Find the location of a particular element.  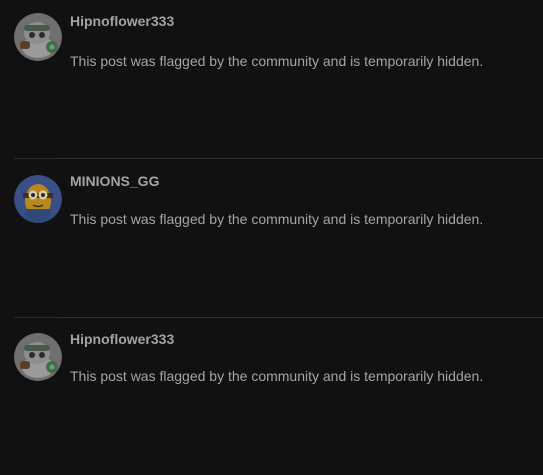

minion-avatar-icon is located at coordinates (38, 199).